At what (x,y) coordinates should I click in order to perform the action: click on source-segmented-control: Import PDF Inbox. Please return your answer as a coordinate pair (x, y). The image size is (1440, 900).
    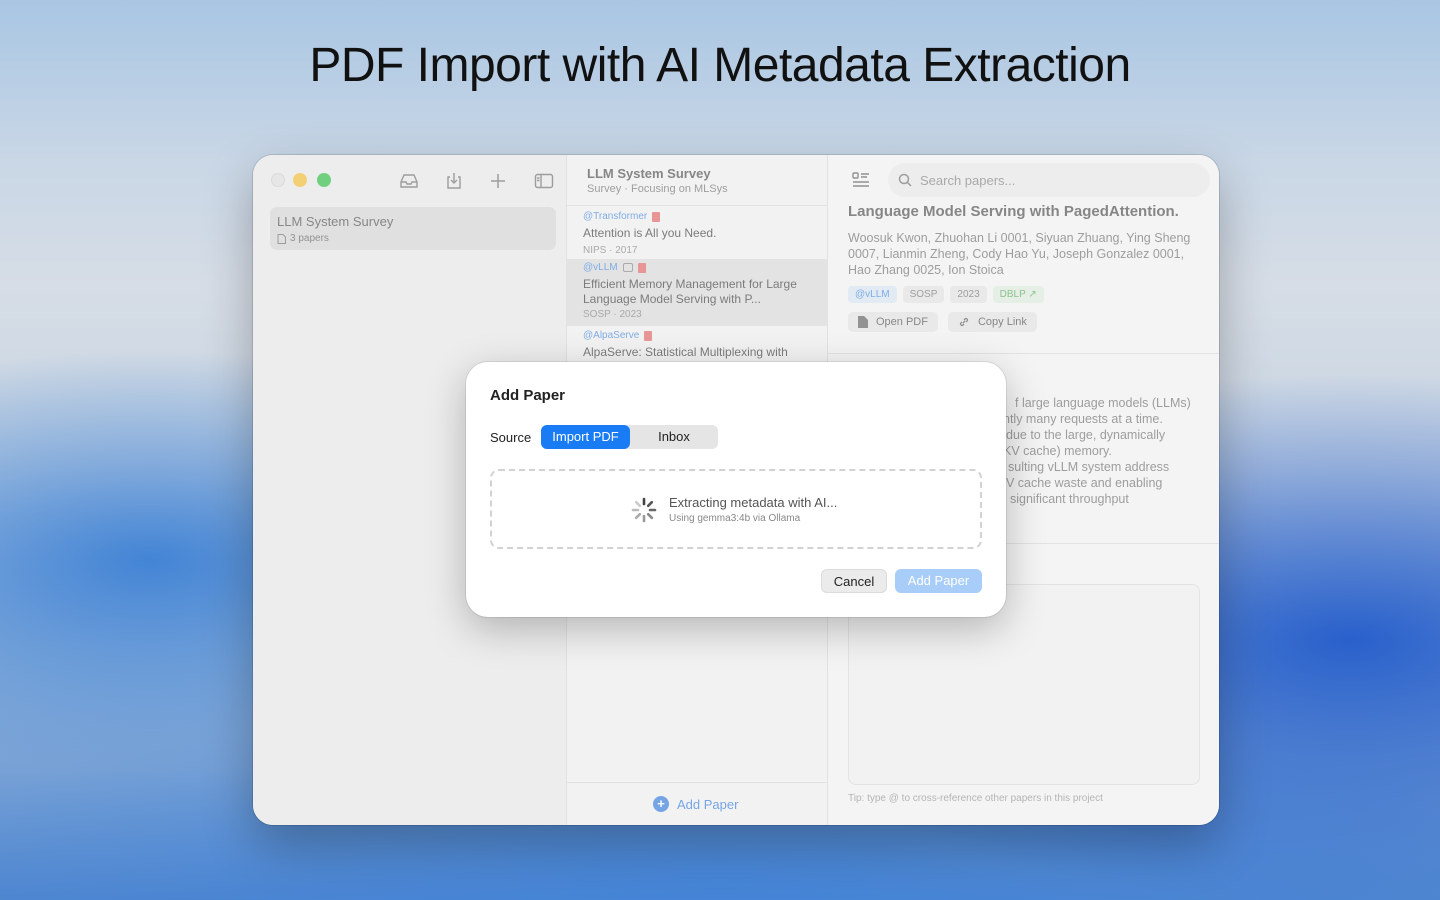
    Looking at the image, I should click on (629, 437).